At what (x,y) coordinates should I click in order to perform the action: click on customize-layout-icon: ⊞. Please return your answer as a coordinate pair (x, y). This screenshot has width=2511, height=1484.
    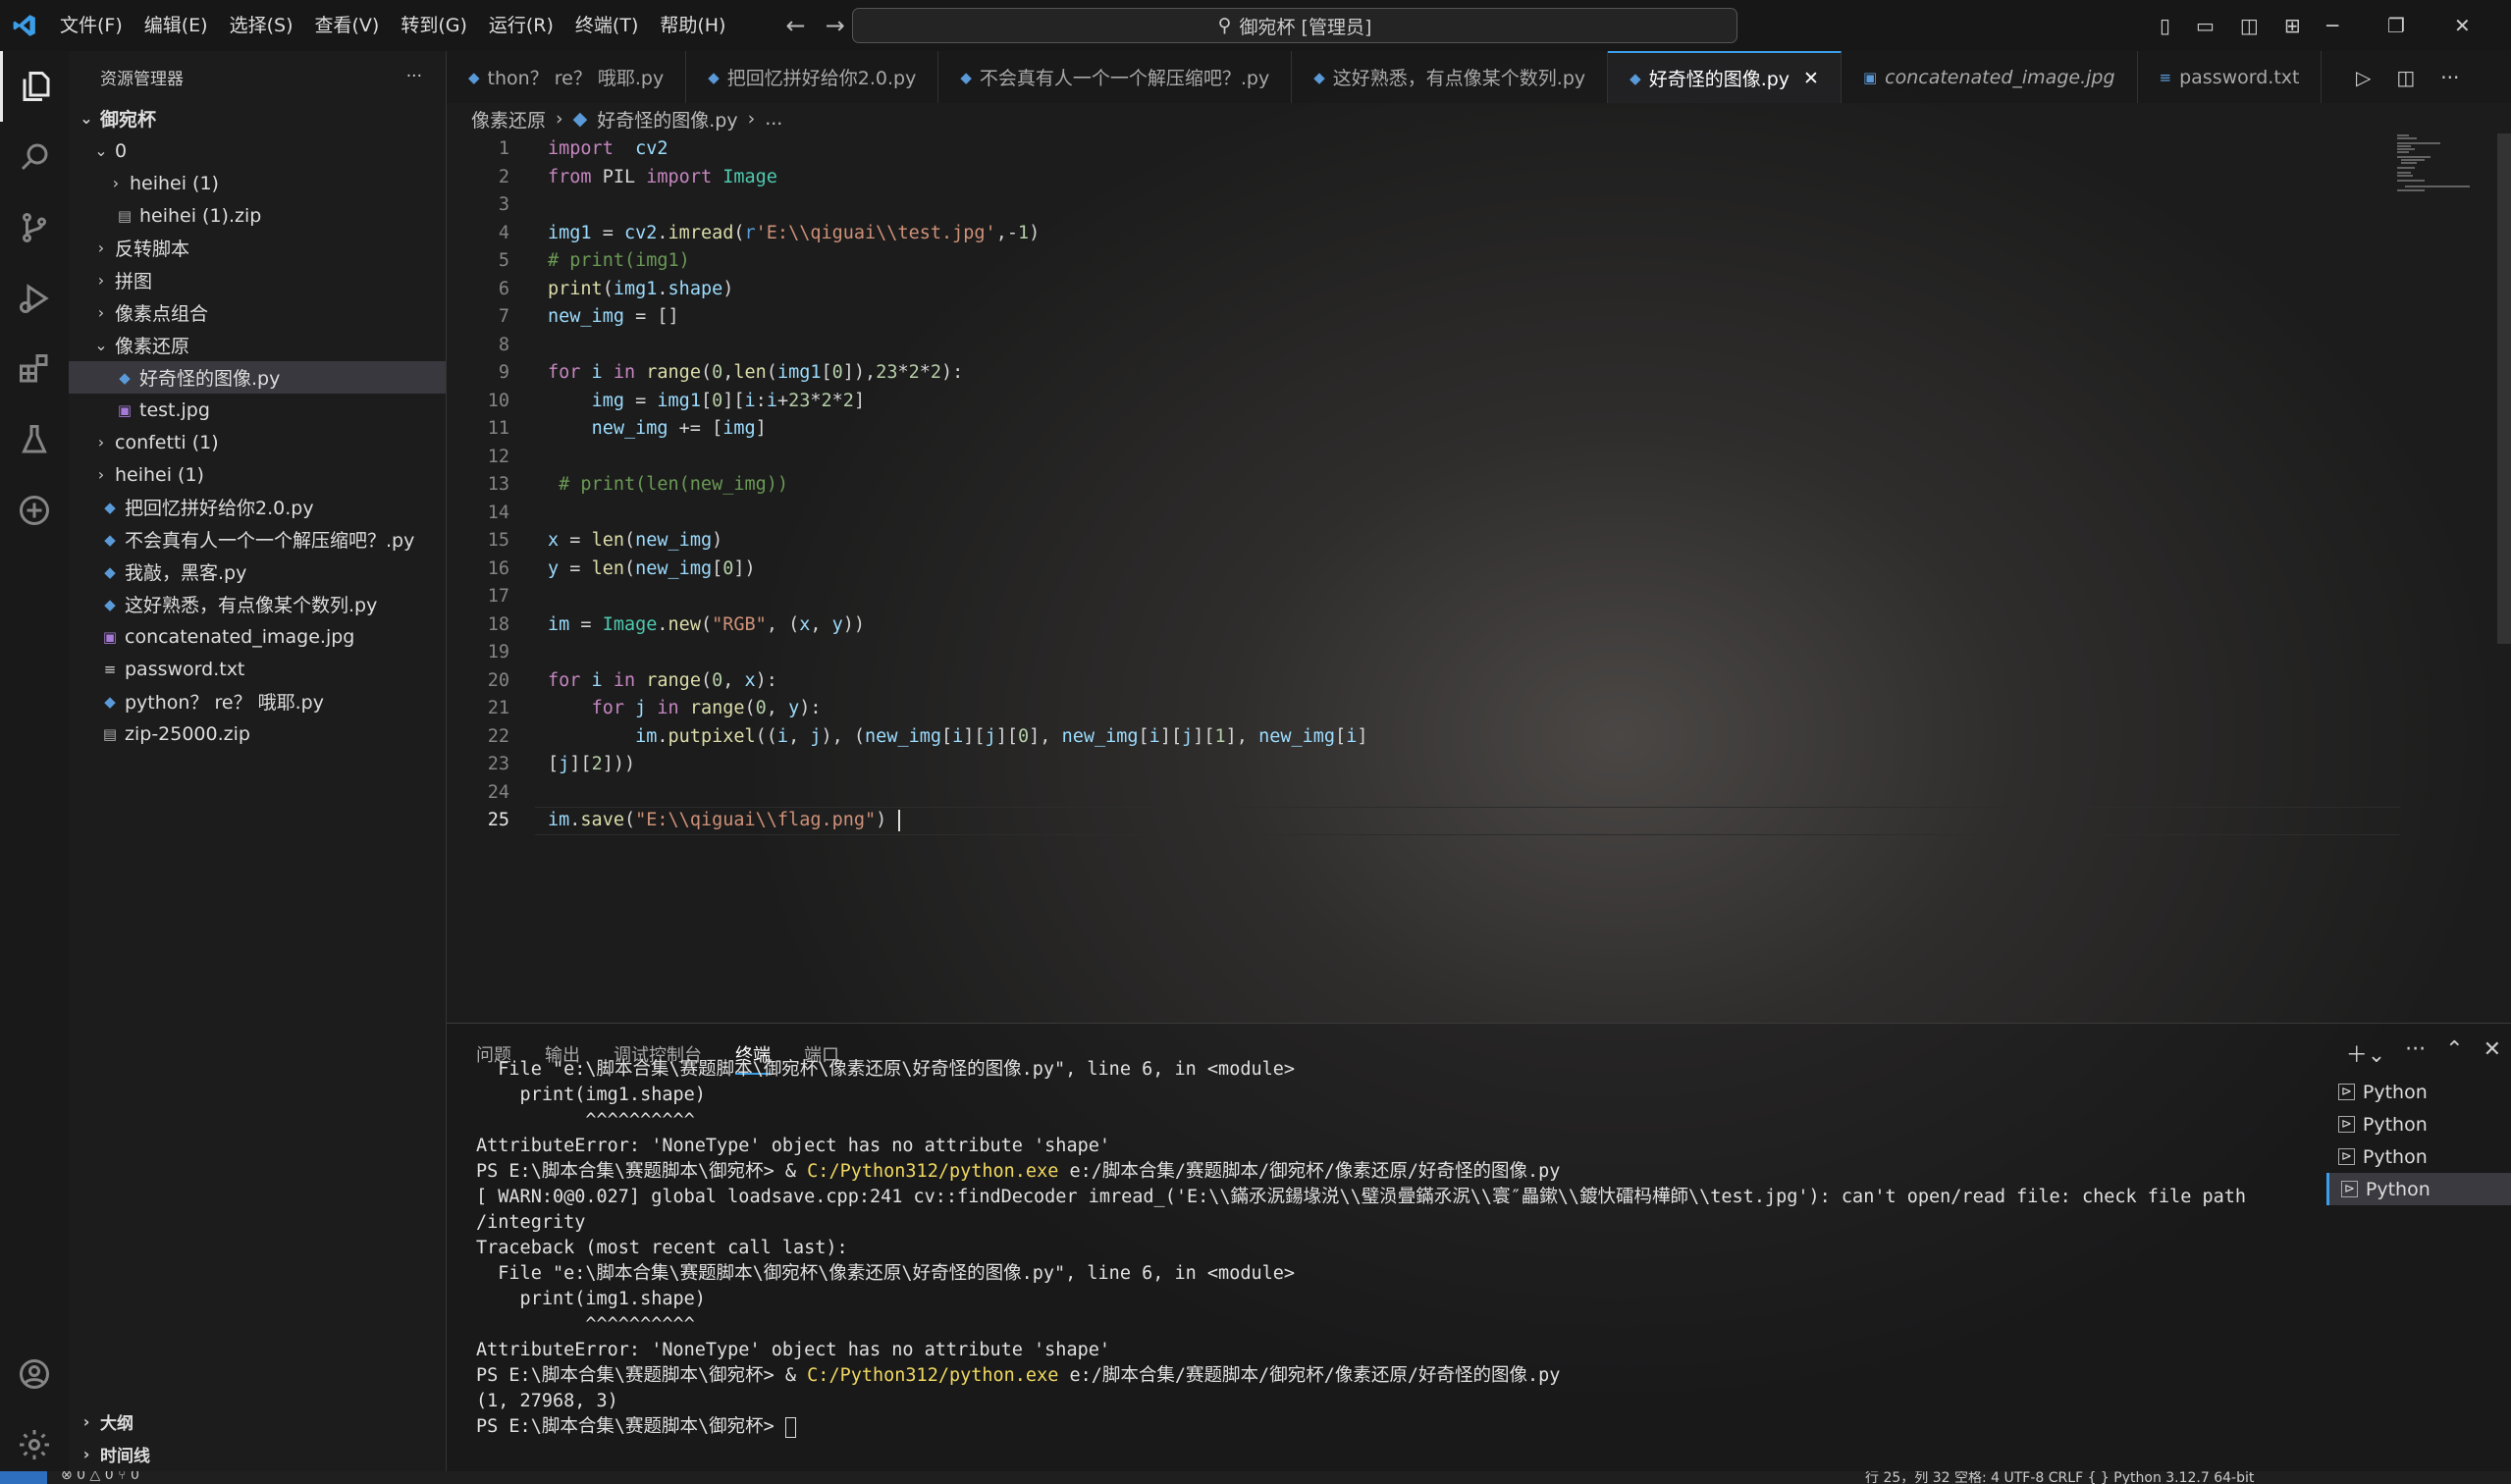
    Looking at the image, I should click on (2293, 25).